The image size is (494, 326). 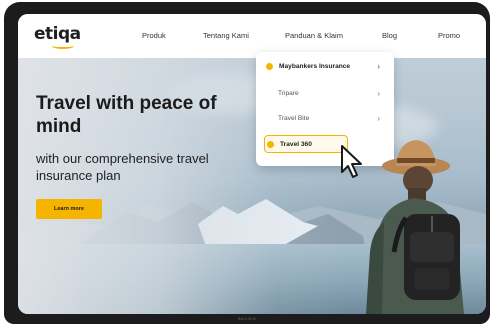 What do you see at coordinates (294, 118) in the screenshot?
I see `dropdown-item-label: Travel Bite` at bounding box center [294, 118].